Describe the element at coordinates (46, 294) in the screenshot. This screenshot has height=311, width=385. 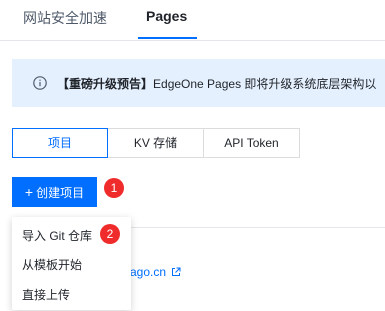
I see `menu-item-direct-upload: 直接上传` at that location.